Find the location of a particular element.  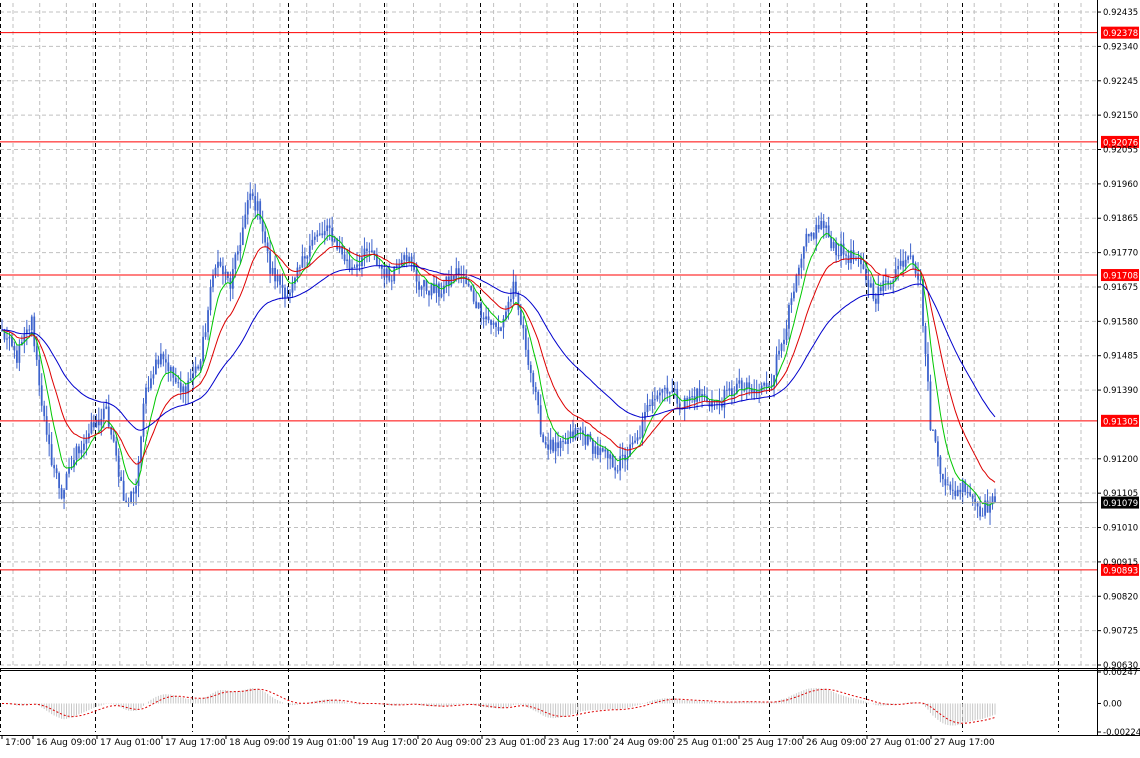

x-tick-label: 25 Aug 17:00 is located at coordinates (772, 743).